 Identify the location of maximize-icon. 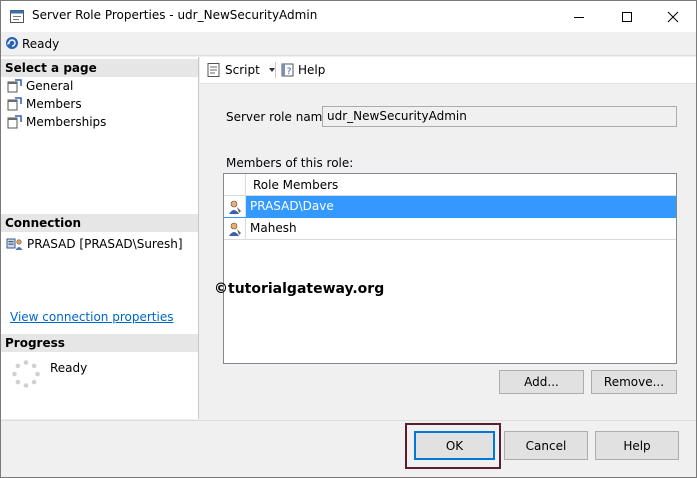
(627, 16).